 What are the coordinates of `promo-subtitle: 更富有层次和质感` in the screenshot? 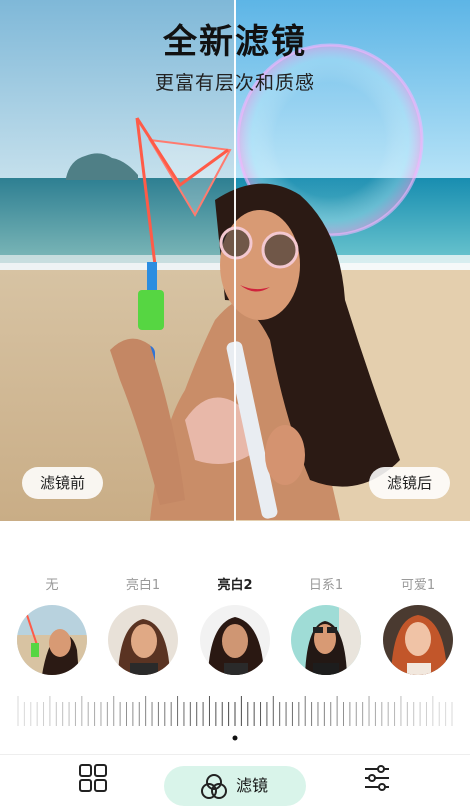 It's located at (234, 83).